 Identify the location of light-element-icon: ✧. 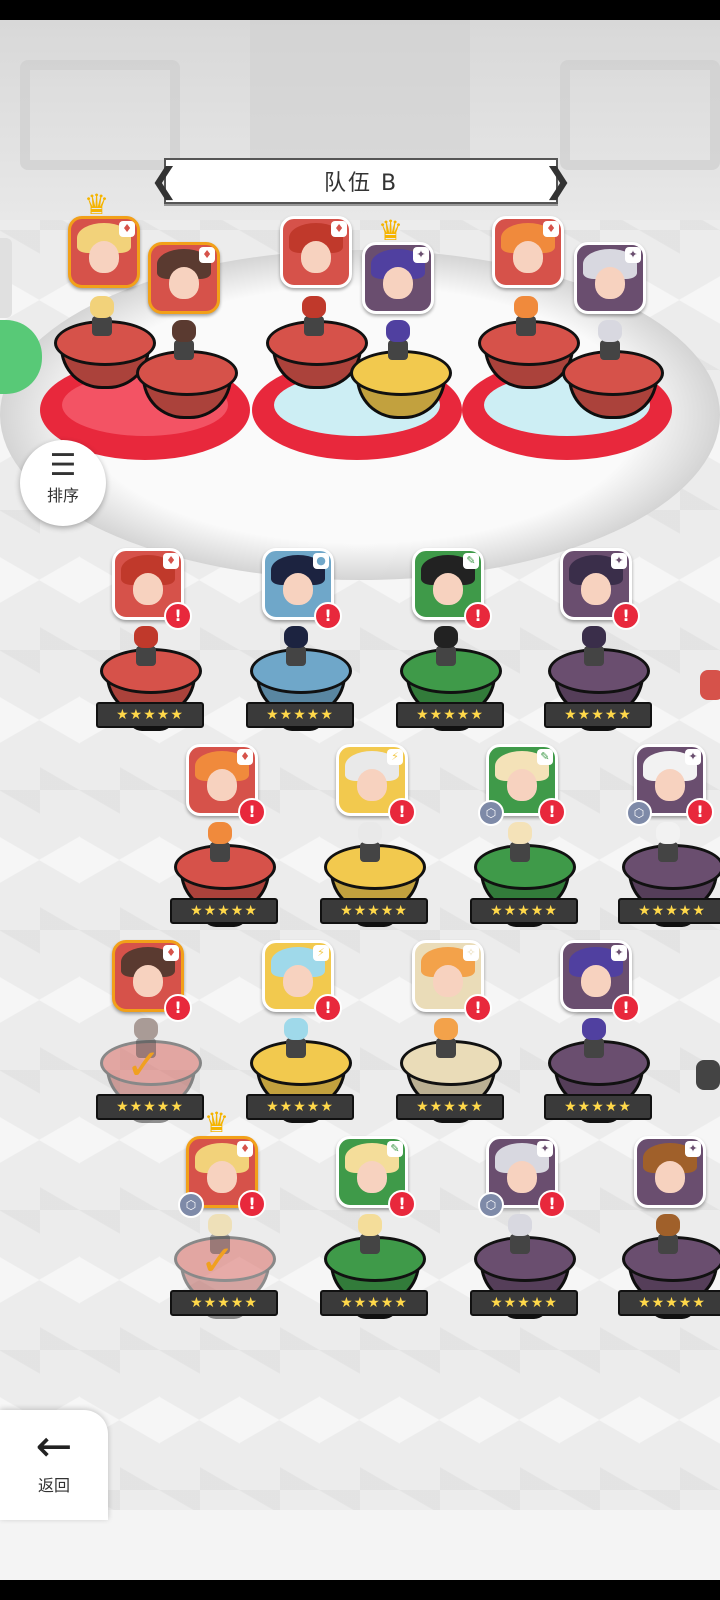
(471, 953).